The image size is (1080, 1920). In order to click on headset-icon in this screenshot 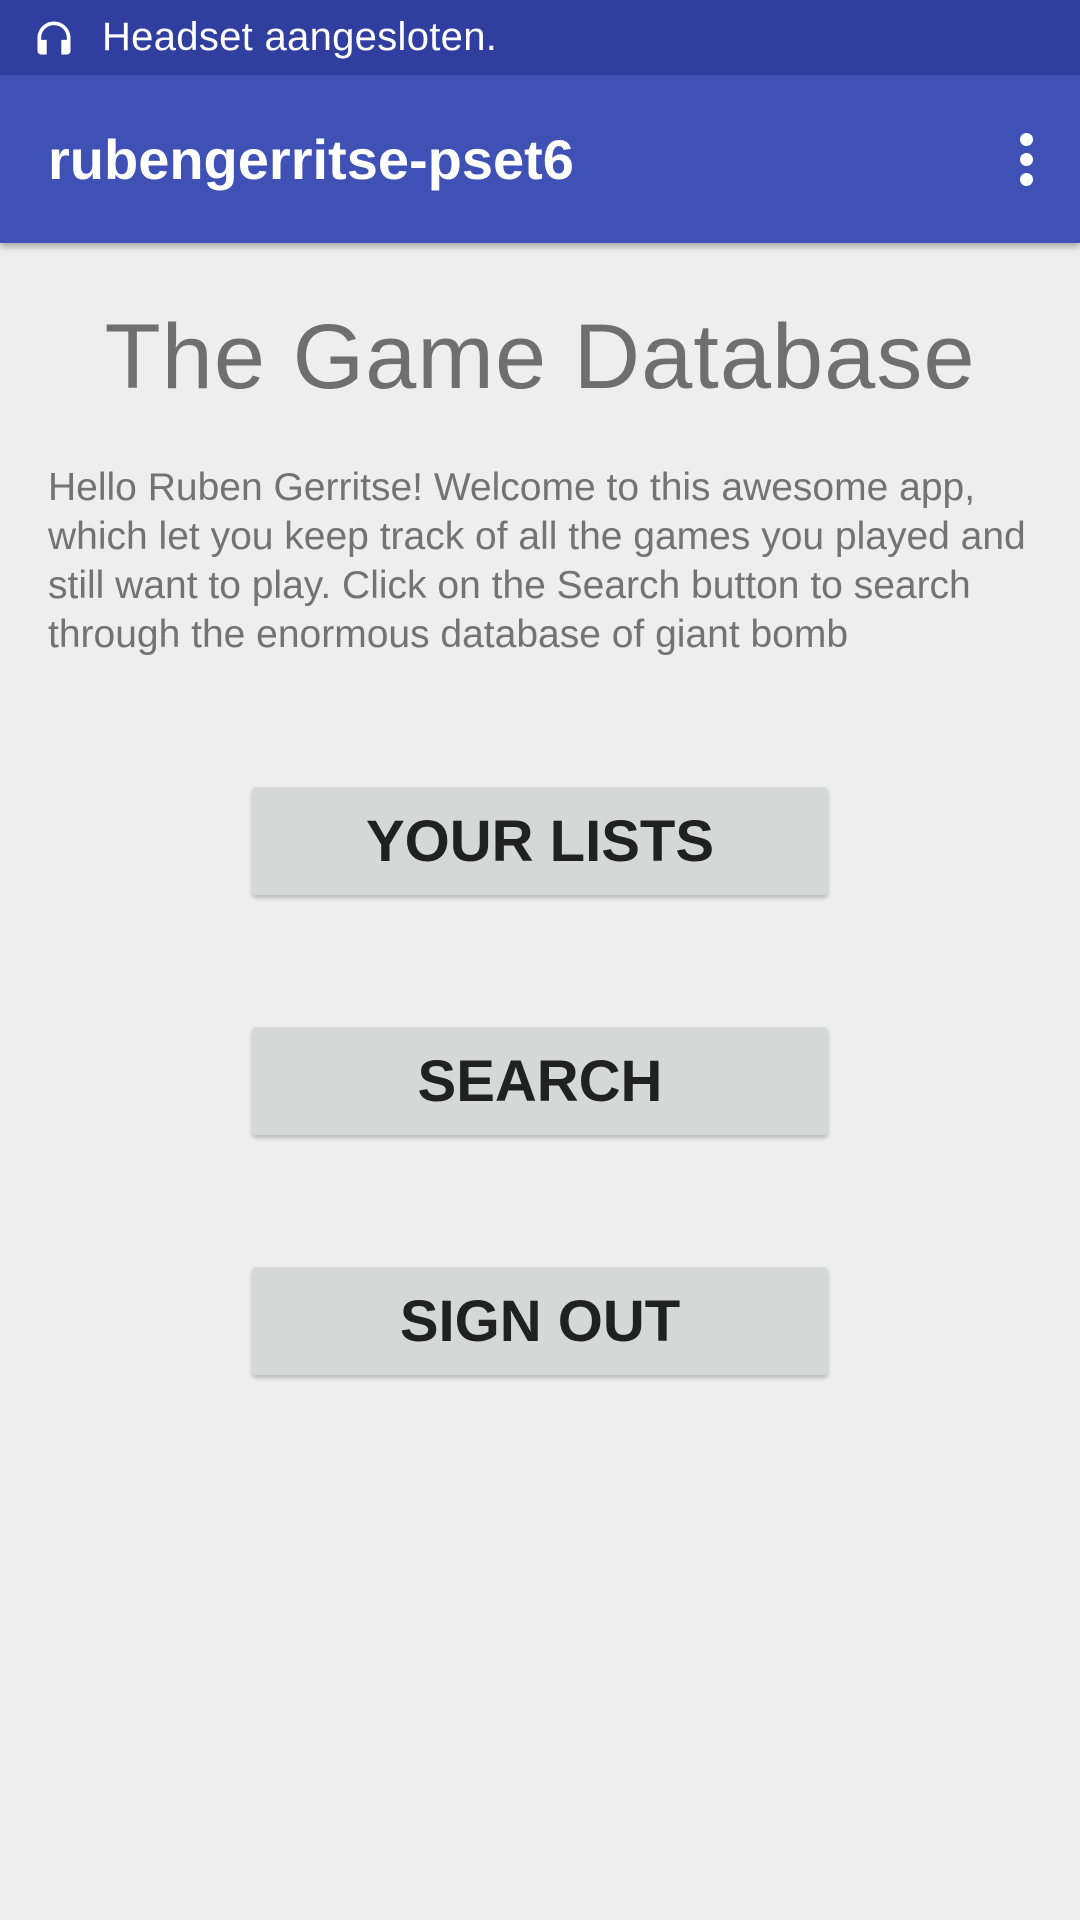, I will do `click(54, 38)`.